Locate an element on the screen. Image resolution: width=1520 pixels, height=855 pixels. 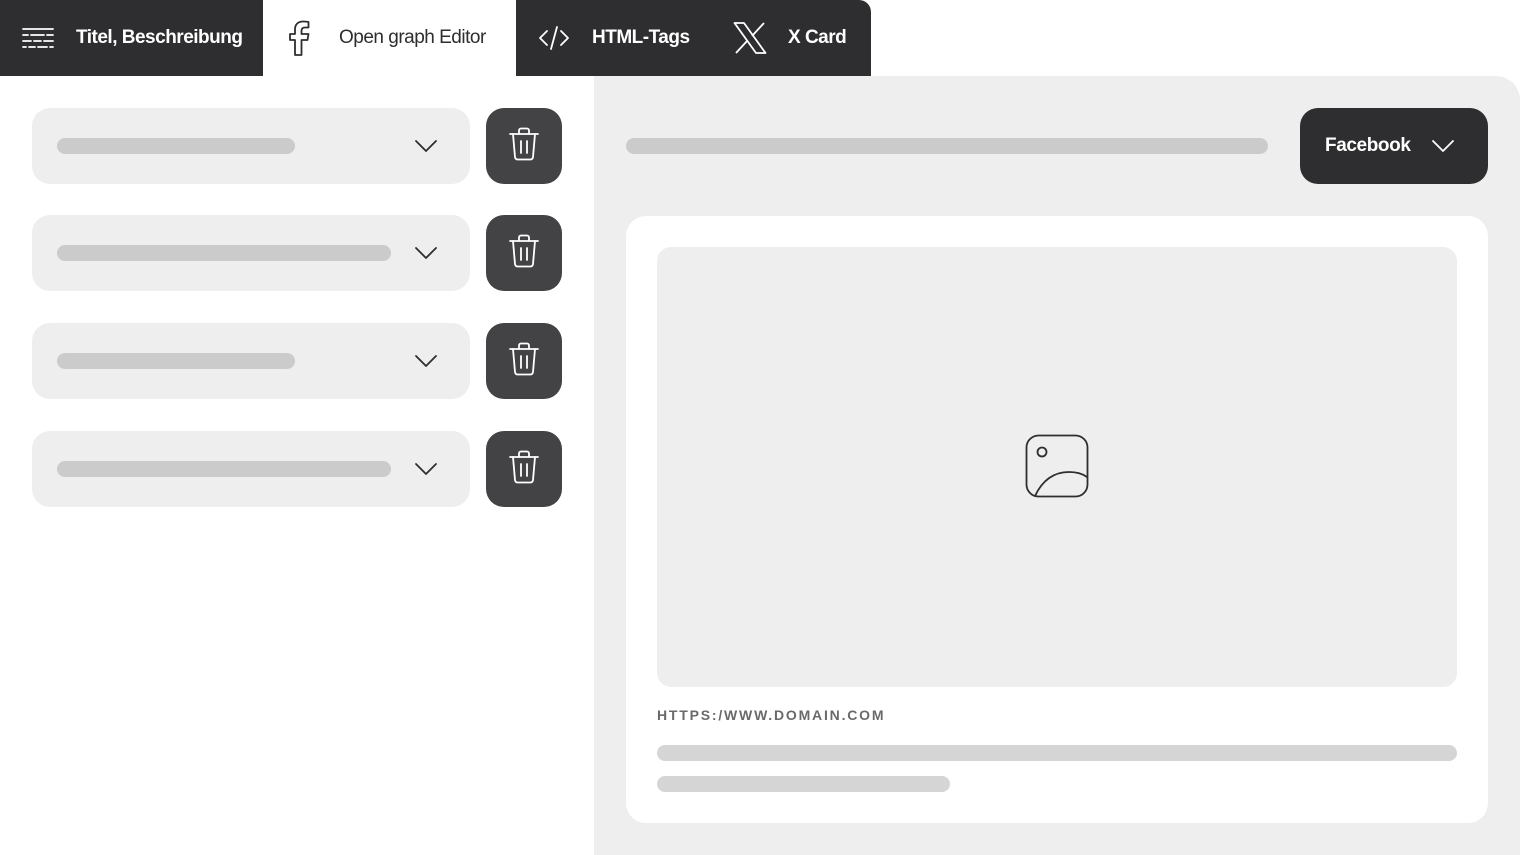
facebook-icon is located at coordinates (301, 38).